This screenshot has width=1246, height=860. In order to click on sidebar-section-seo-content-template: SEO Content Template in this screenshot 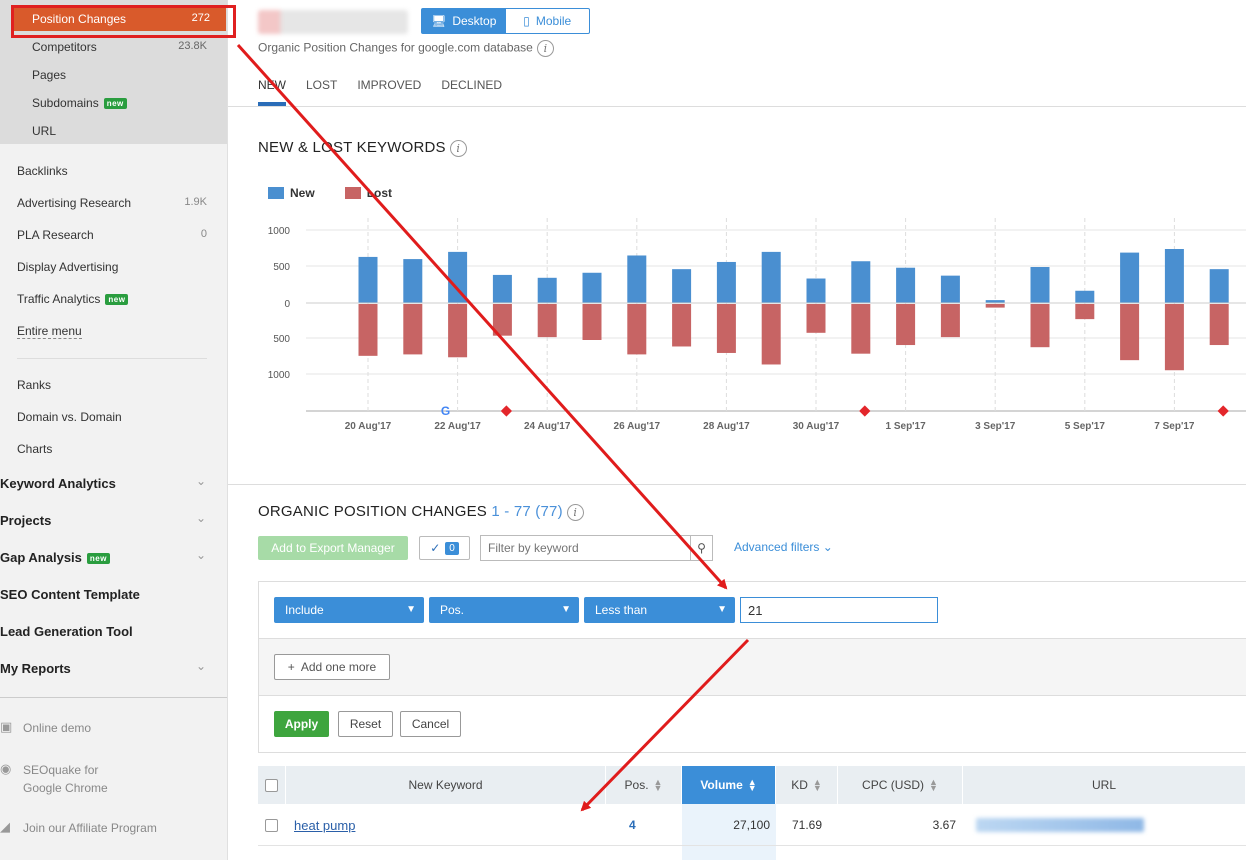, I will do `click(106, 594)`.